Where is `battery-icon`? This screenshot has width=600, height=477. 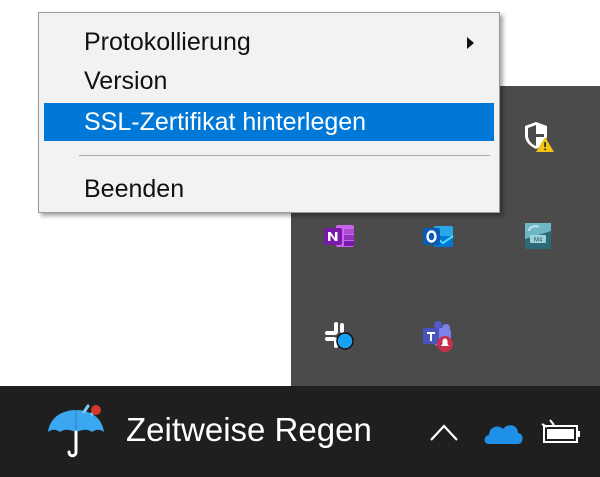 battery-icon is located at coordinates (562, 433).